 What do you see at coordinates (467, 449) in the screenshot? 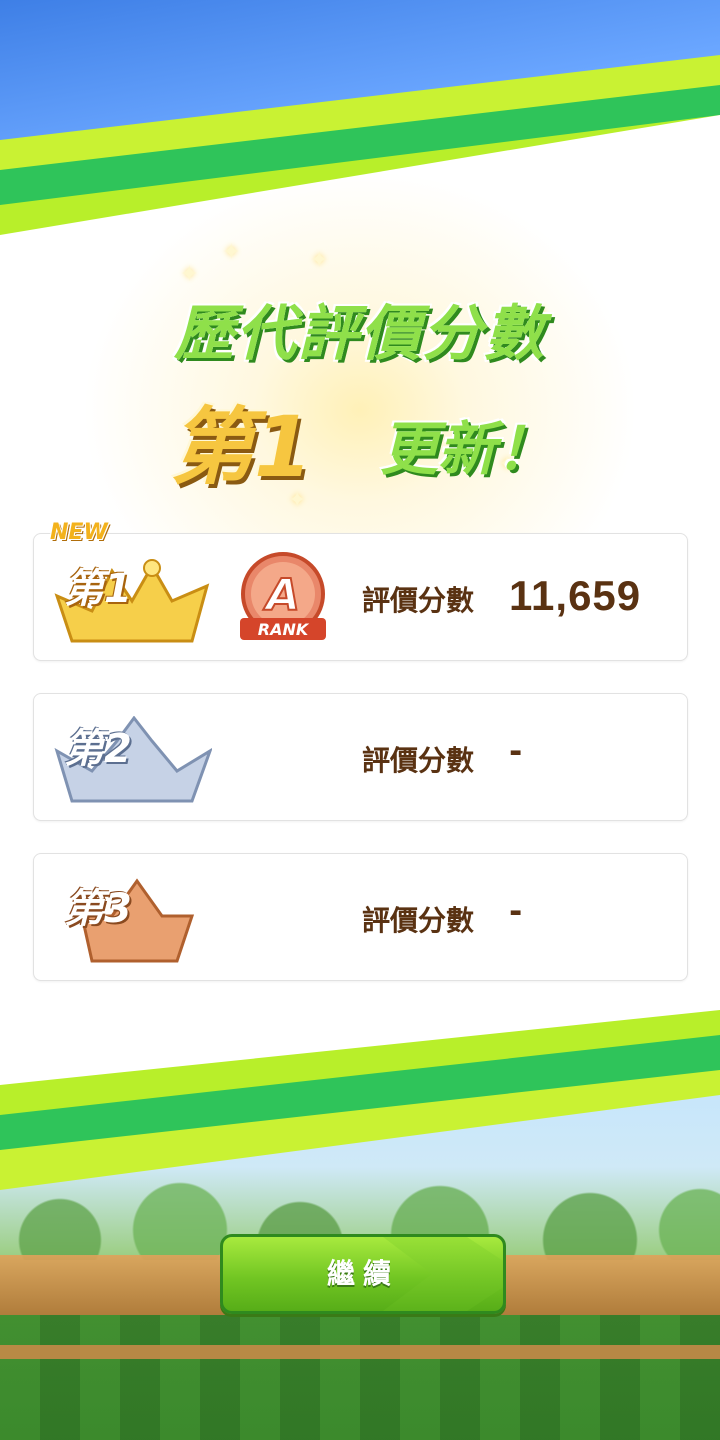
I see `headline-updated: 更新！` at bounding box center [467, 449].